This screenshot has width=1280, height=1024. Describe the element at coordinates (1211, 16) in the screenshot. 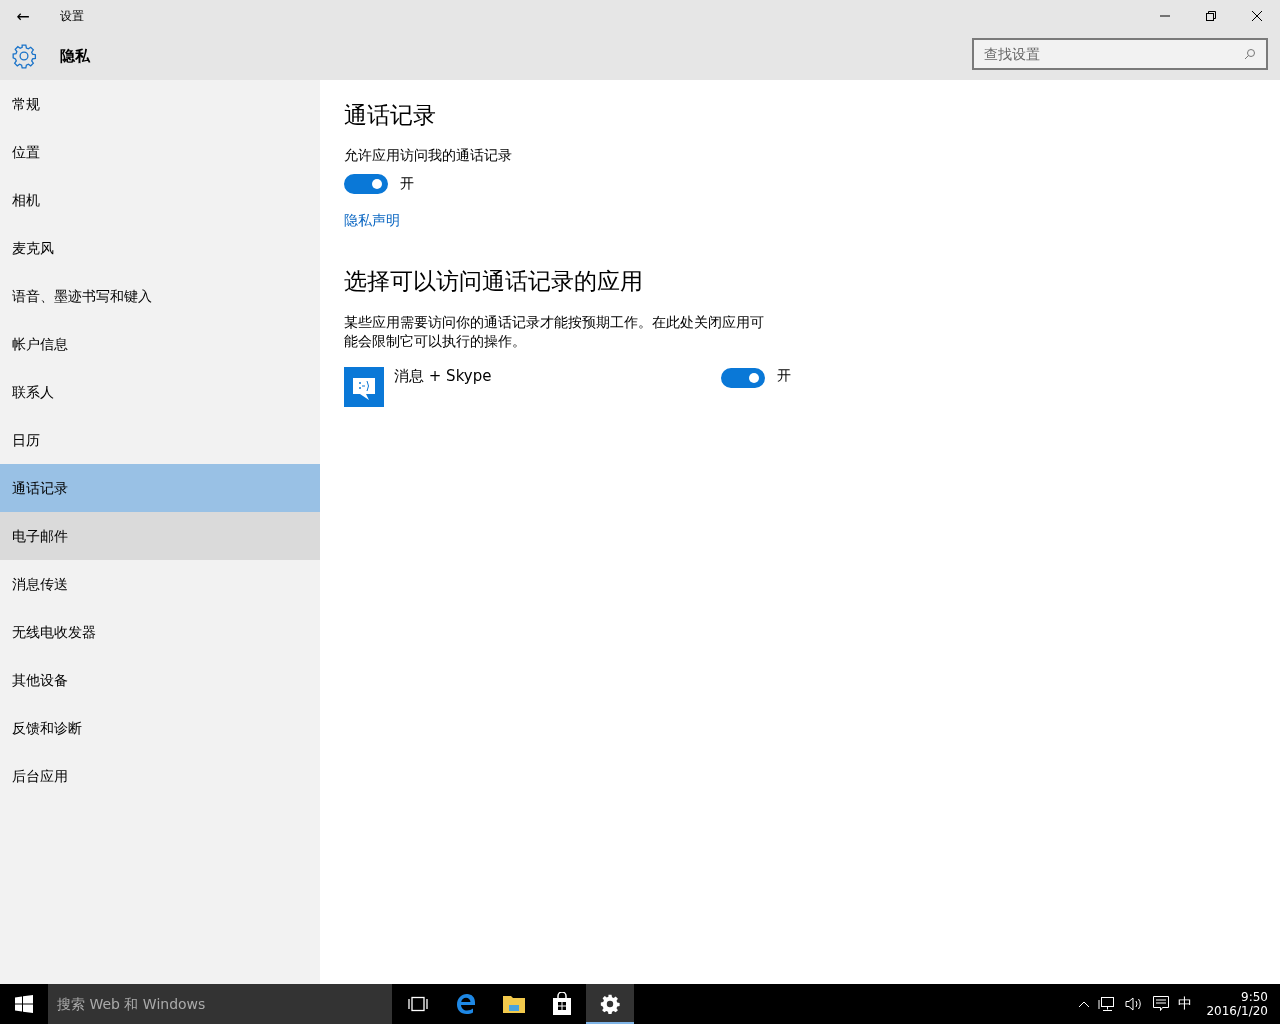

I see `restore-icon` at that location.